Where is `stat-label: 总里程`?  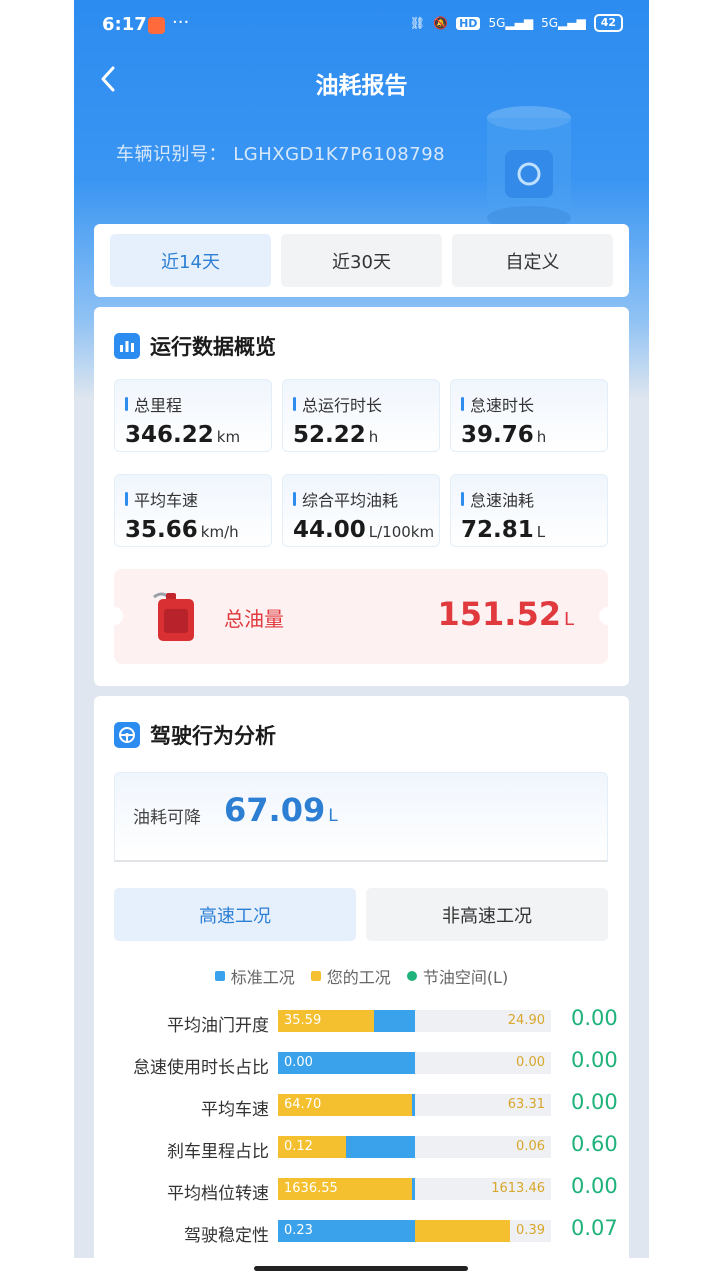
stat-label: 总里程 is located at coordinates (193, 404).